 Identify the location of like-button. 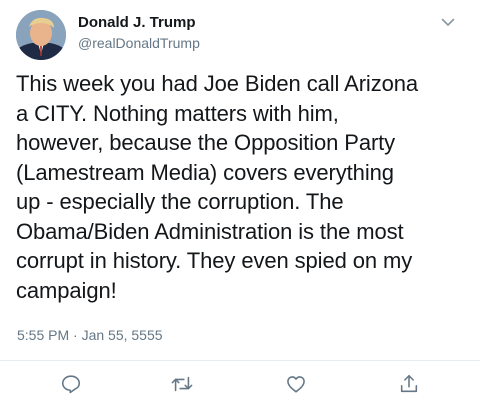
(296, 384).